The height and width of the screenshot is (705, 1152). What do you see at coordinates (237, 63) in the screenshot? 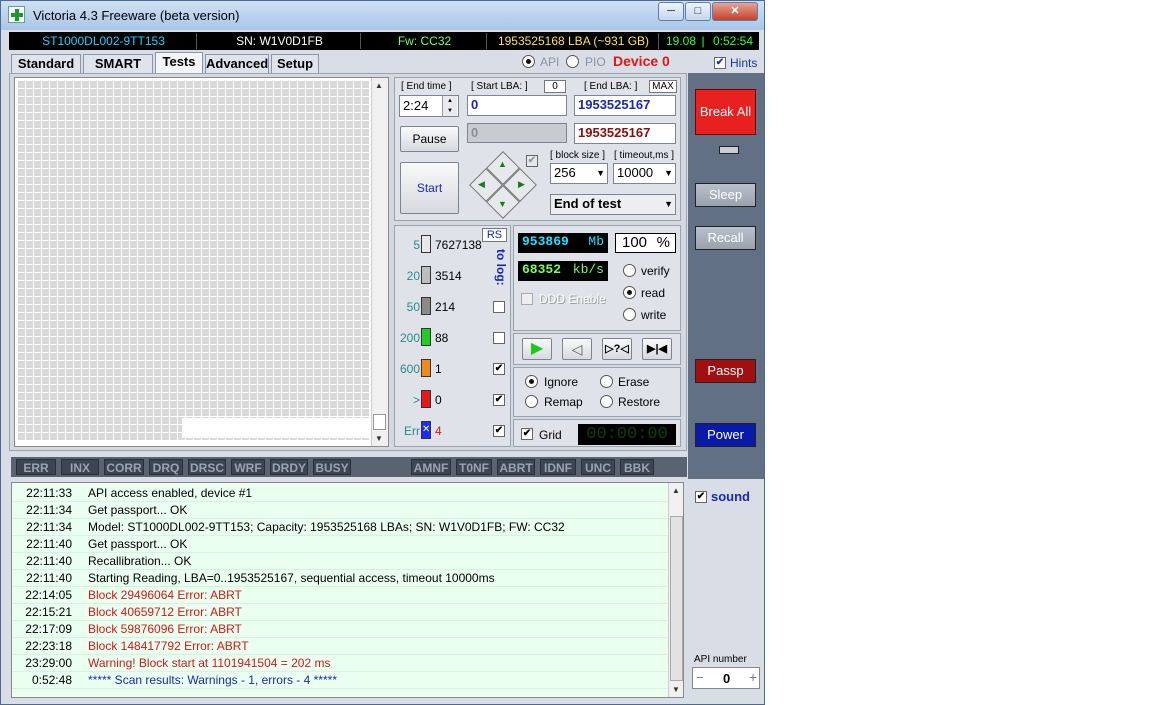
I see `tab-advanced: Advanced` at bounding box center [237, 63].